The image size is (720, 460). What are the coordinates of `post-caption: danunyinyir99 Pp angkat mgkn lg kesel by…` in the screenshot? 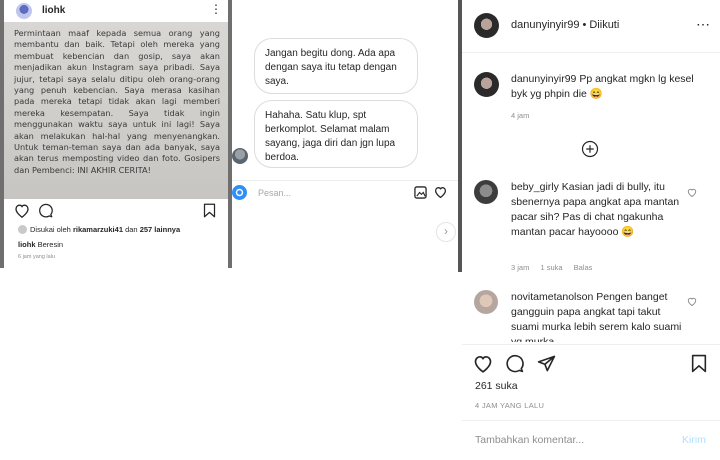 It's located at (611, 87).